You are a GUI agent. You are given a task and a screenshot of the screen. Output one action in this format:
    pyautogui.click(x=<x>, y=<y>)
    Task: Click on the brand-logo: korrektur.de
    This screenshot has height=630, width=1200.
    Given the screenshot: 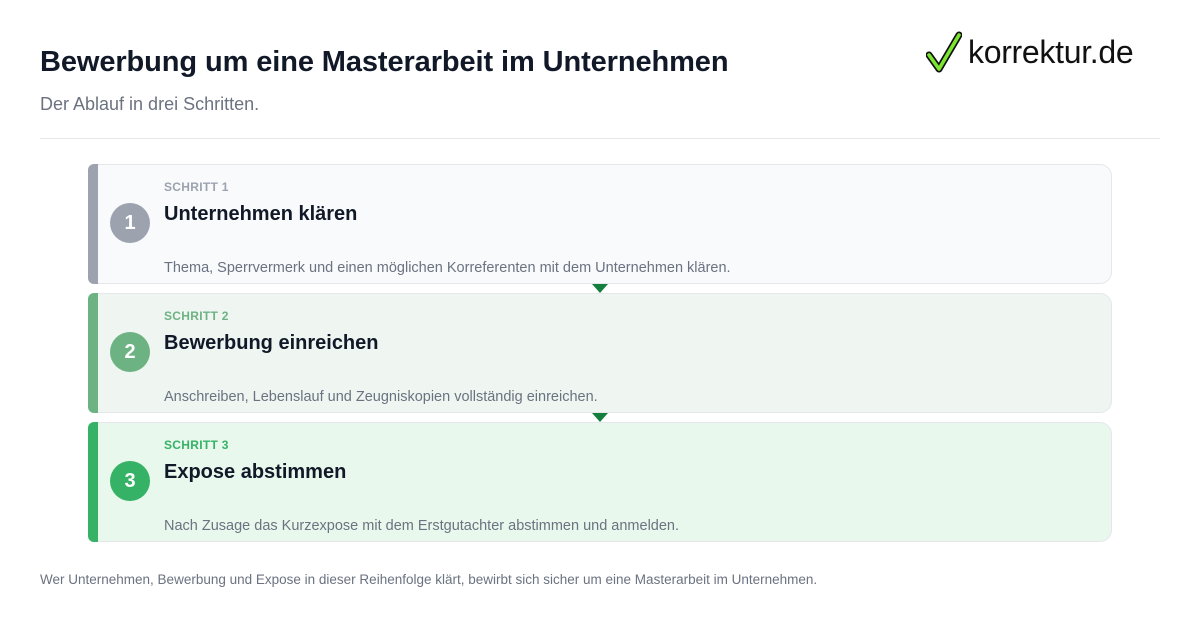 What is the action you would take?
    pyautogui.click(x=1046, y=52)
    